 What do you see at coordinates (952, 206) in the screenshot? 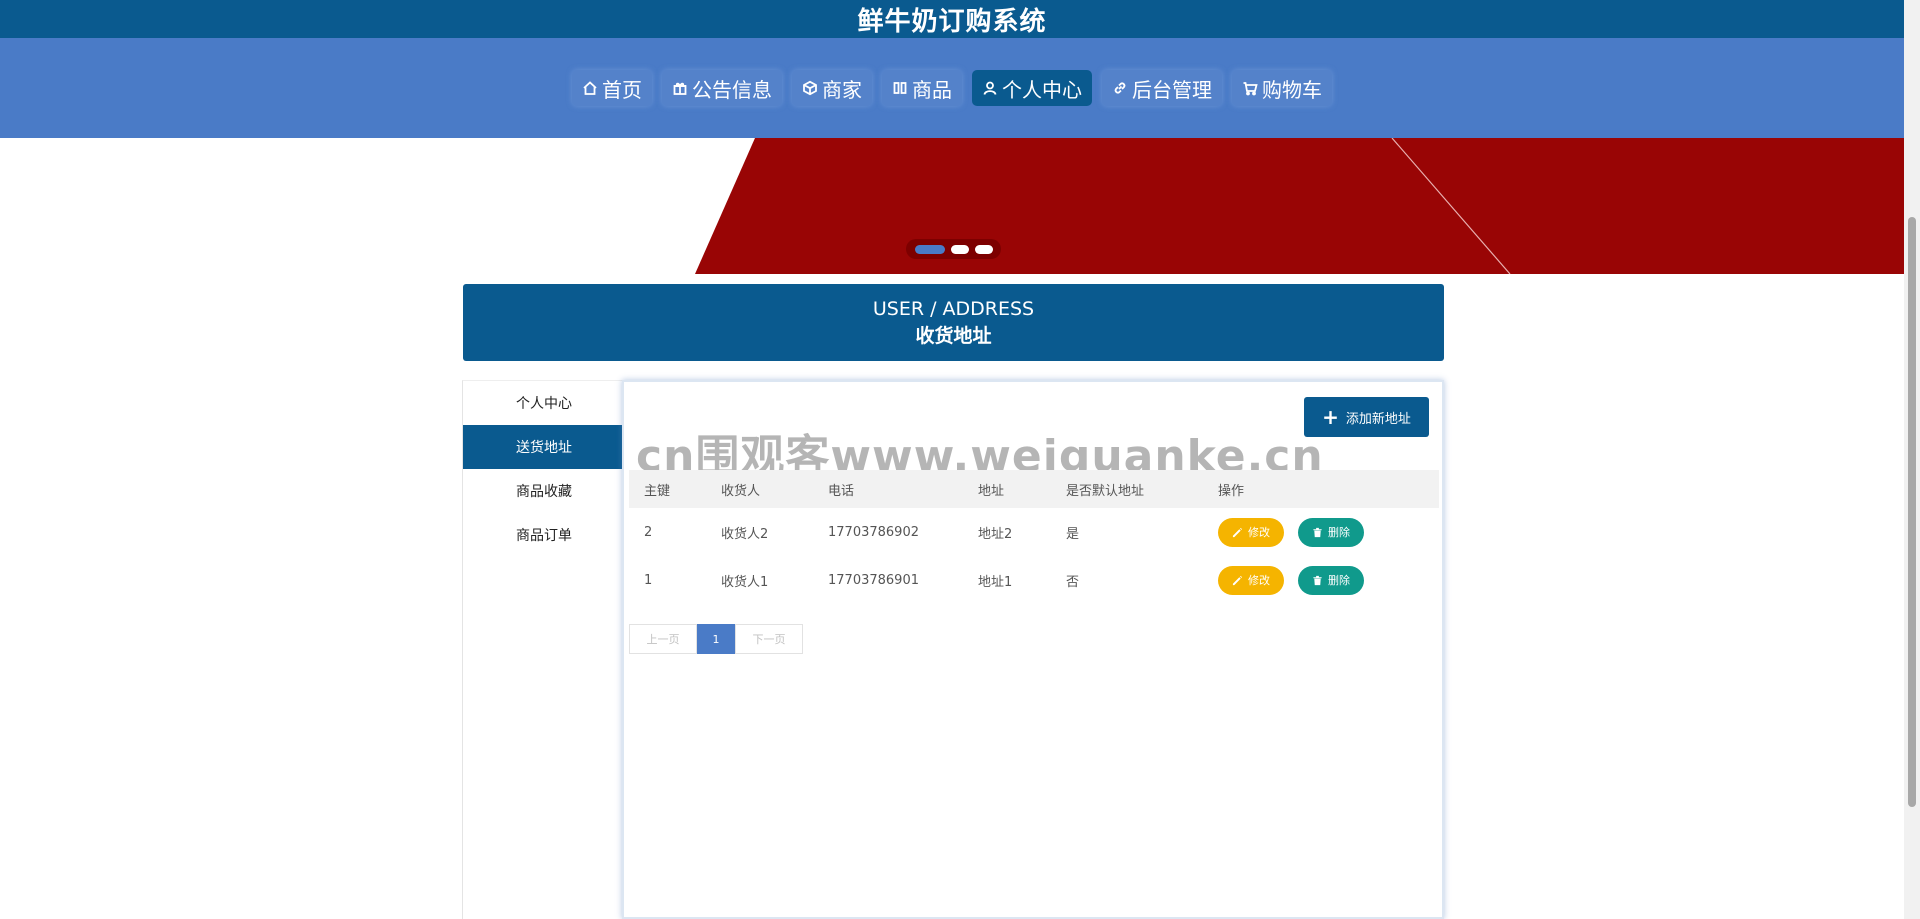
I see `banner-carousel` at bounding box center [952, 206].